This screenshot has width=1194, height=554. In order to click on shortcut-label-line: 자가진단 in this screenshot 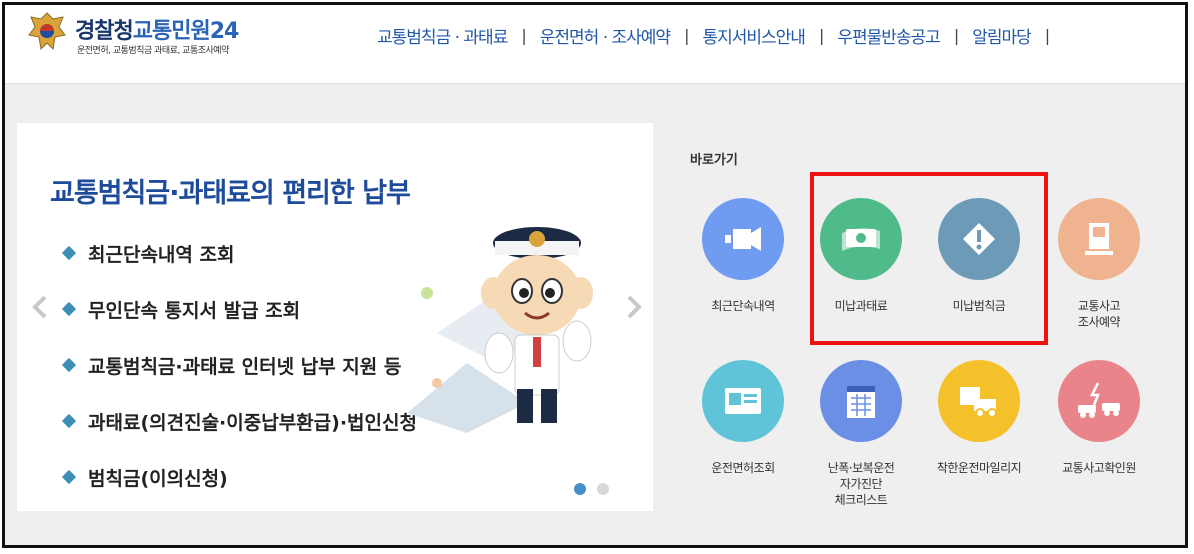, I will do `click(861, 484)`.